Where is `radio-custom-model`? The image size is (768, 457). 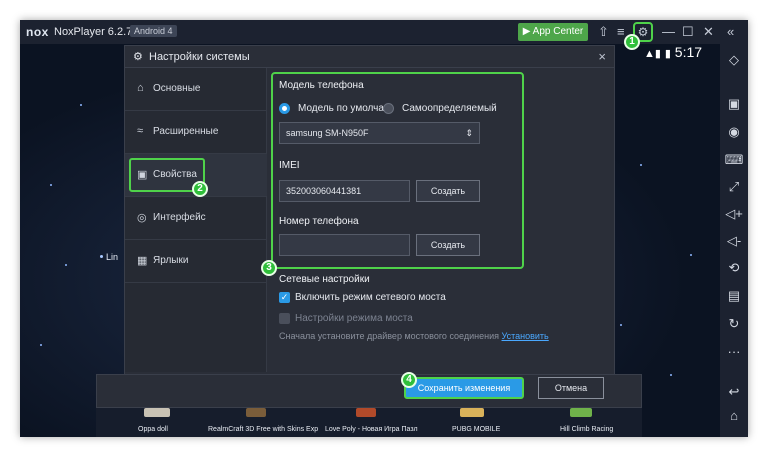
radio-custom-model is located at coordinates (388, 108).